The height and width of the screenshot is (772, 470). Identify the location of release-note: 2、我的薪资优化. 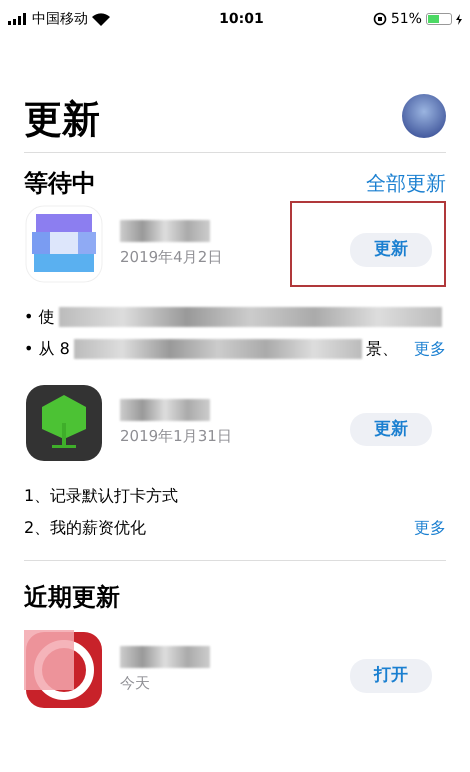
(85, 528).